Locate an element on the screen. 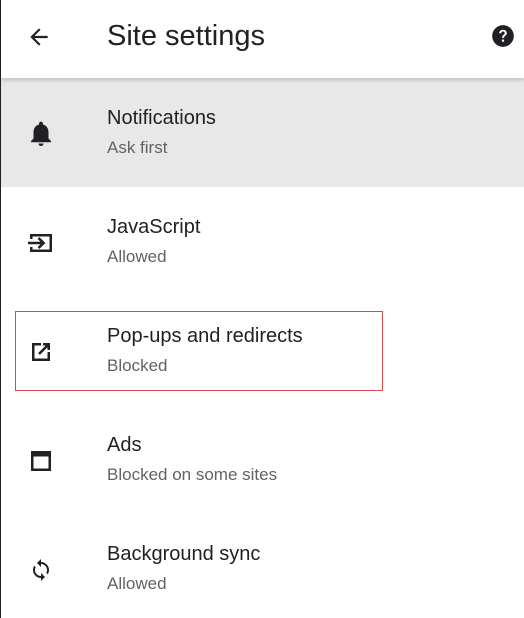 This screenshot has width=524, height=618. sync-icon is located at coordinates (41, 570).